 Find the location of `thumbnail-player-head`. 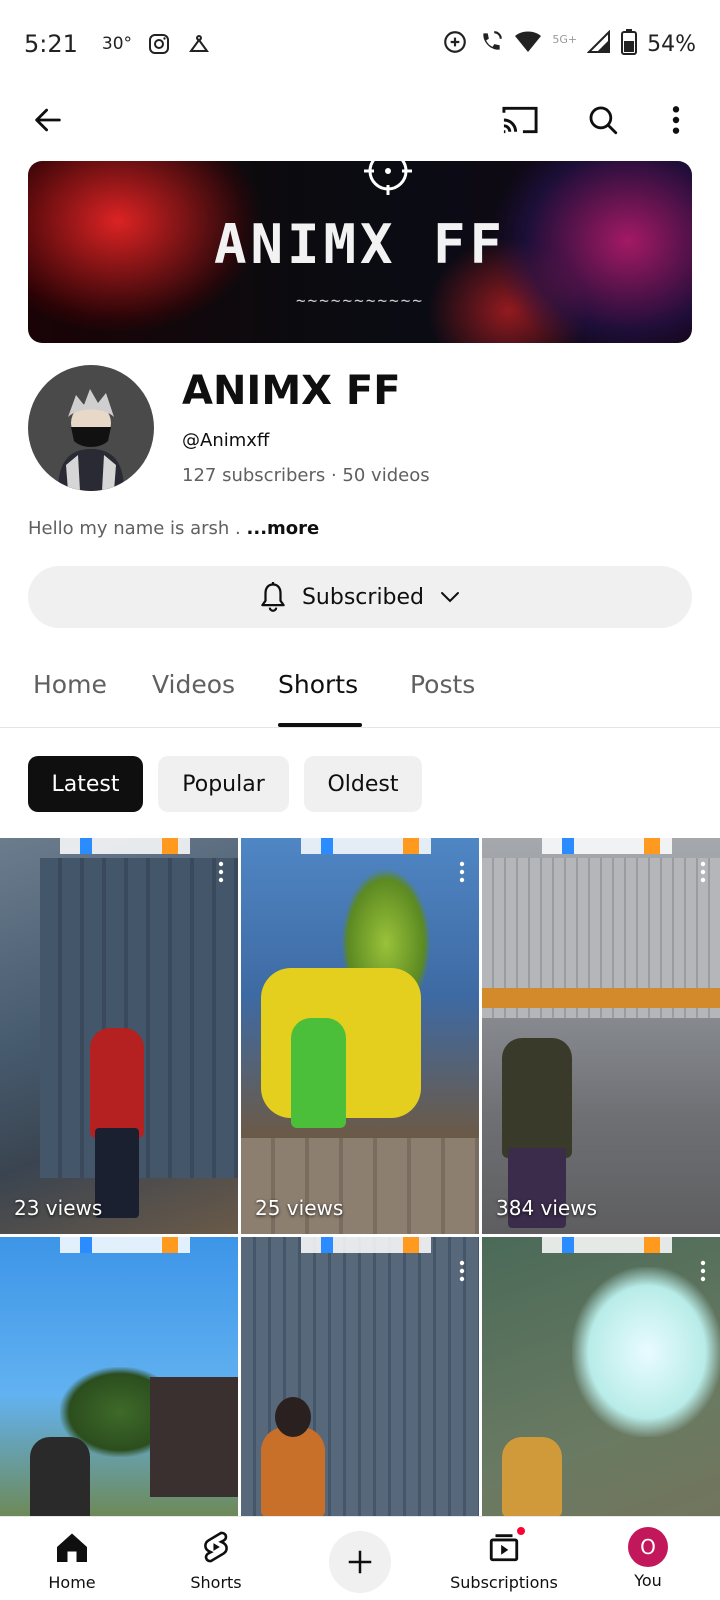

thumbnail-player-head is located at coordinates (293, 1417).